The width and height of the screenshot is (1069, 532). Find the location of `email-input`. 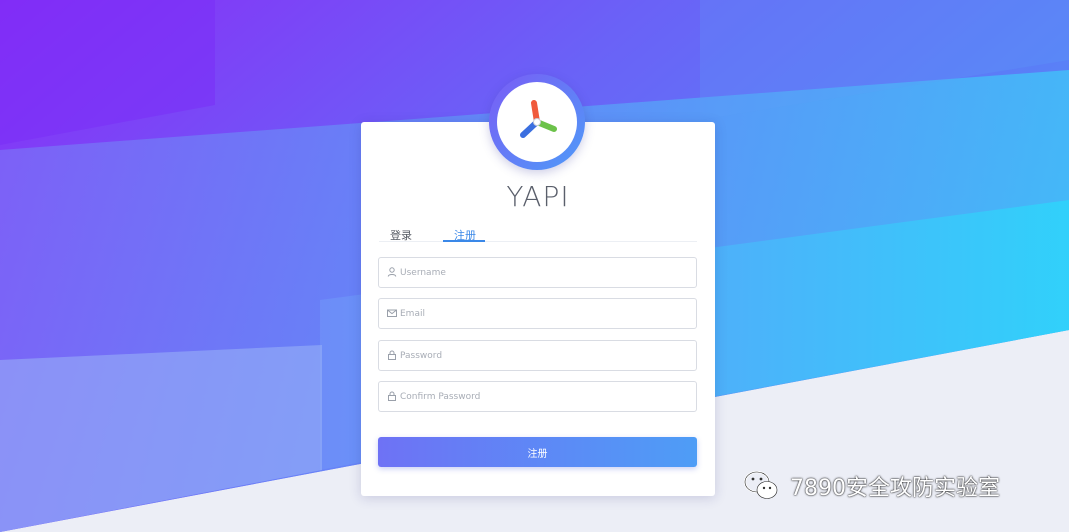

email-input is located at coordinates (545, 313).